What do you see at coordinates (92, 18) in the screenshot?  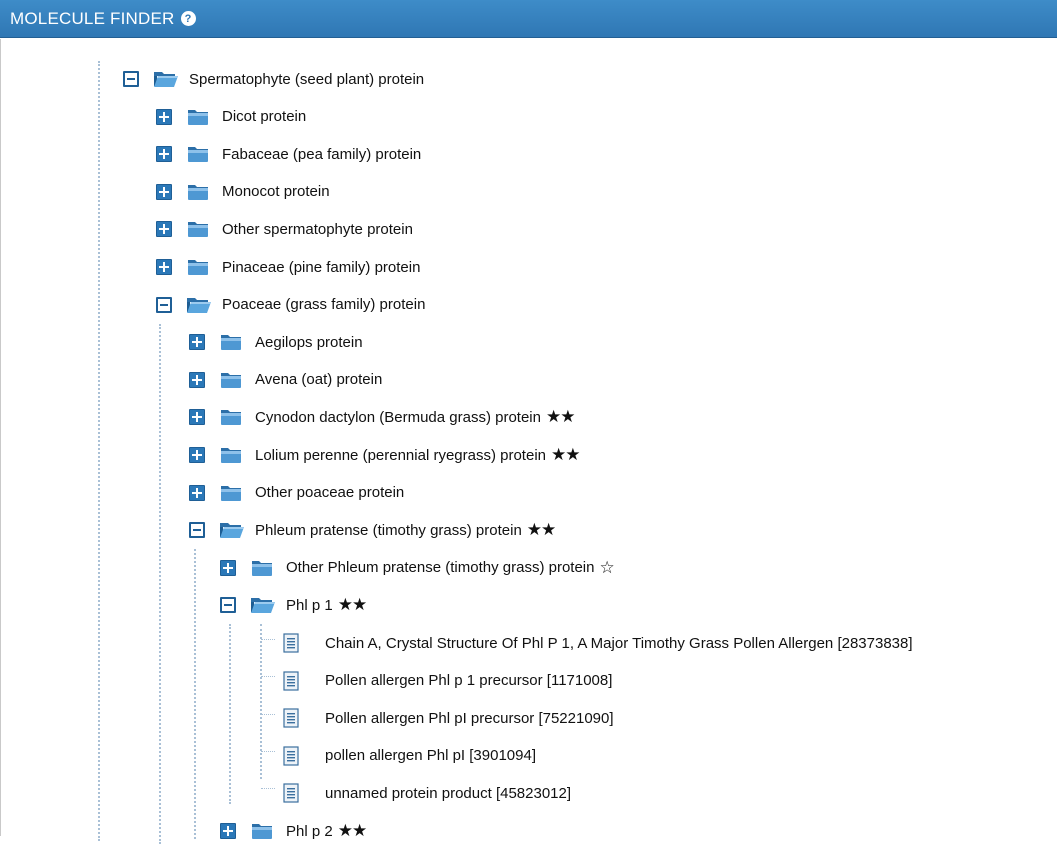 I see `panel-title: MOLECULE FINDER` at bounding box center [92, 18].